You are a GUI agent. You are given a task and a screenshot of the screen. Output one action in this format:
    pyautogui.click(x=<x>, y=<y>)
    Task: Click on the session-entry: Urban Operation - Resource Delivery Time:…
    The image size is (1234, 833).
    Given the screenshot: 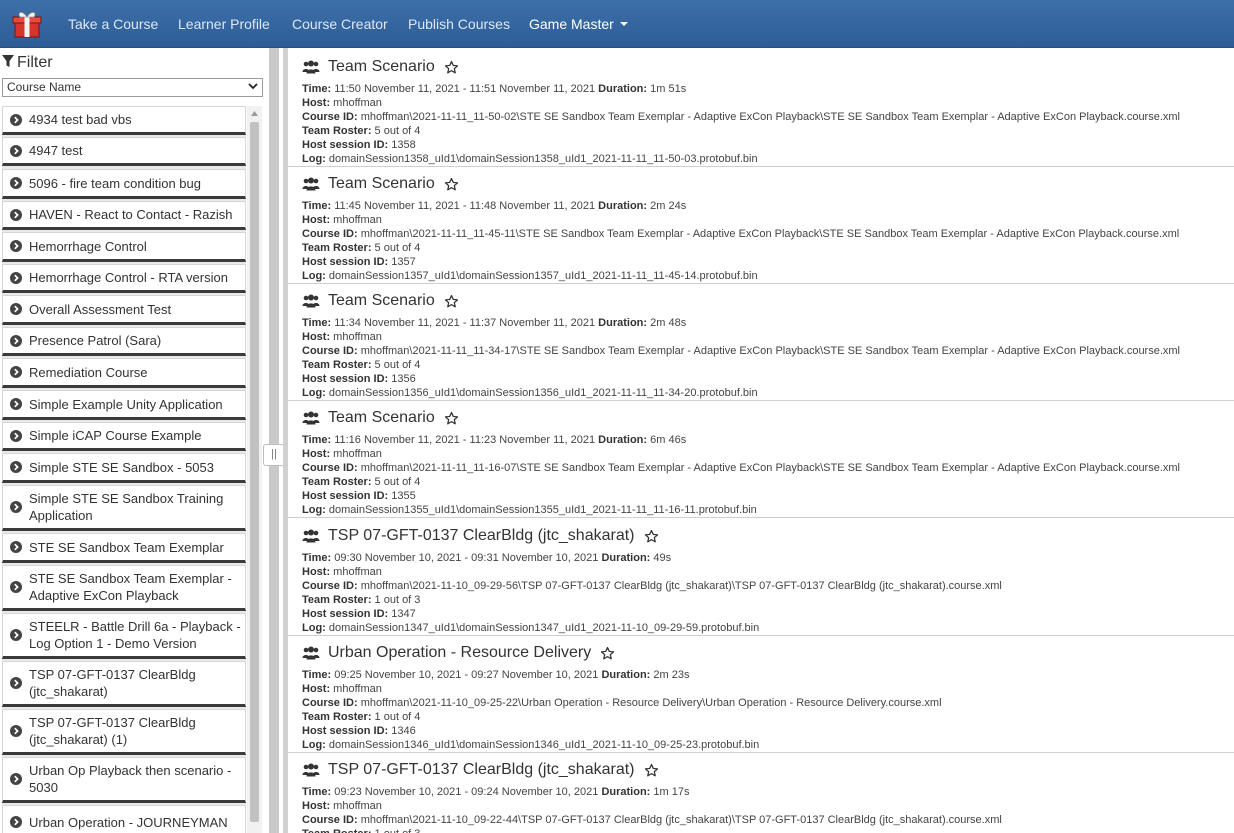 What is the action you would take?
    pyautogui.click(x=761, y=694)
    